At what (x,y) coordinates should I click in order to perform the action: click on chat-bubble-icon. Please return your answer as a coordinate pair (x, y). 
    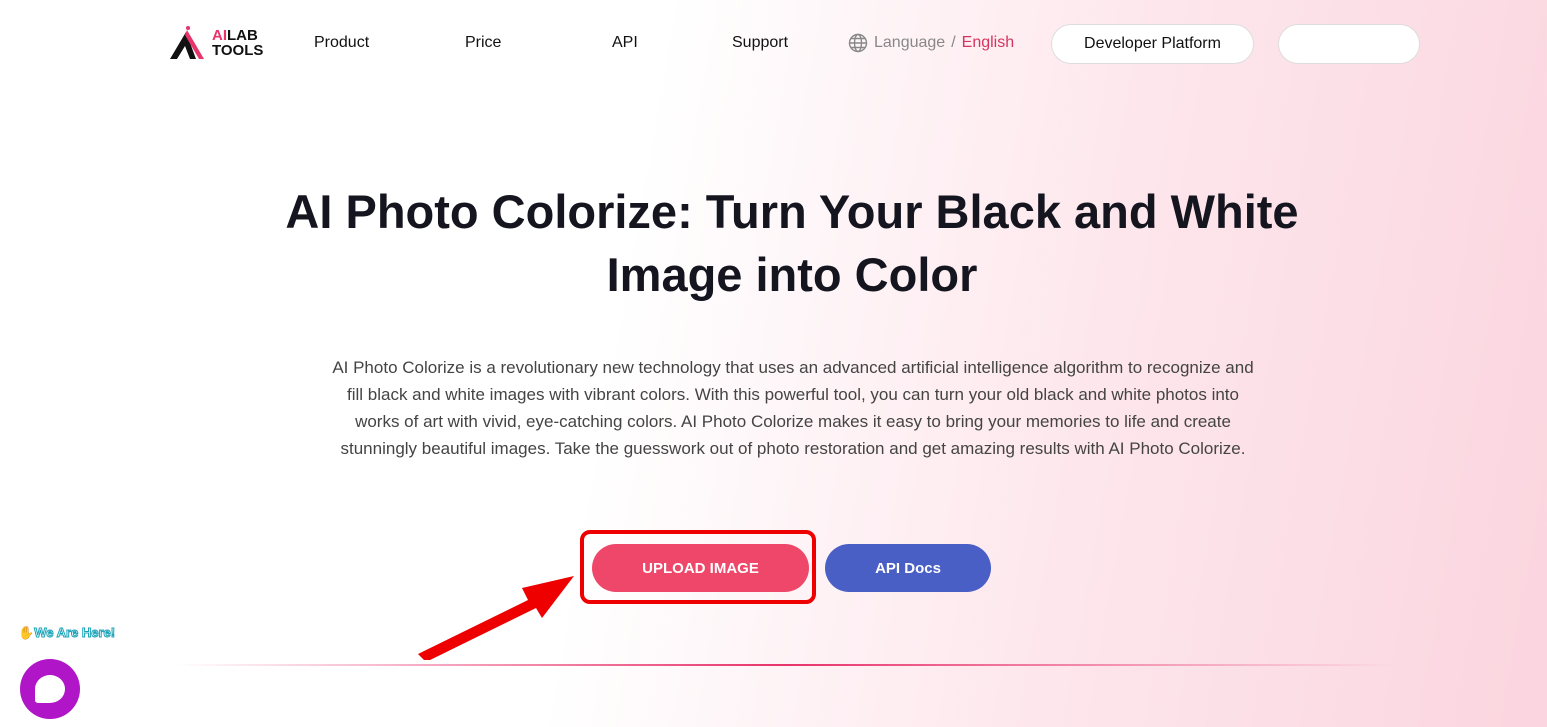
    Looking at the image, I should click on (50, 689).